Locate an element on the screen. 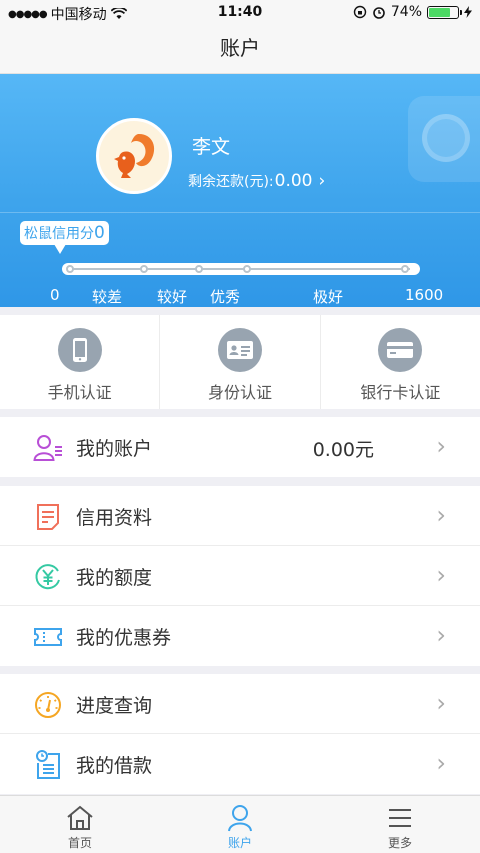  menu-item-credit-info: 信用资料 › is located at coordinates (240, 516).